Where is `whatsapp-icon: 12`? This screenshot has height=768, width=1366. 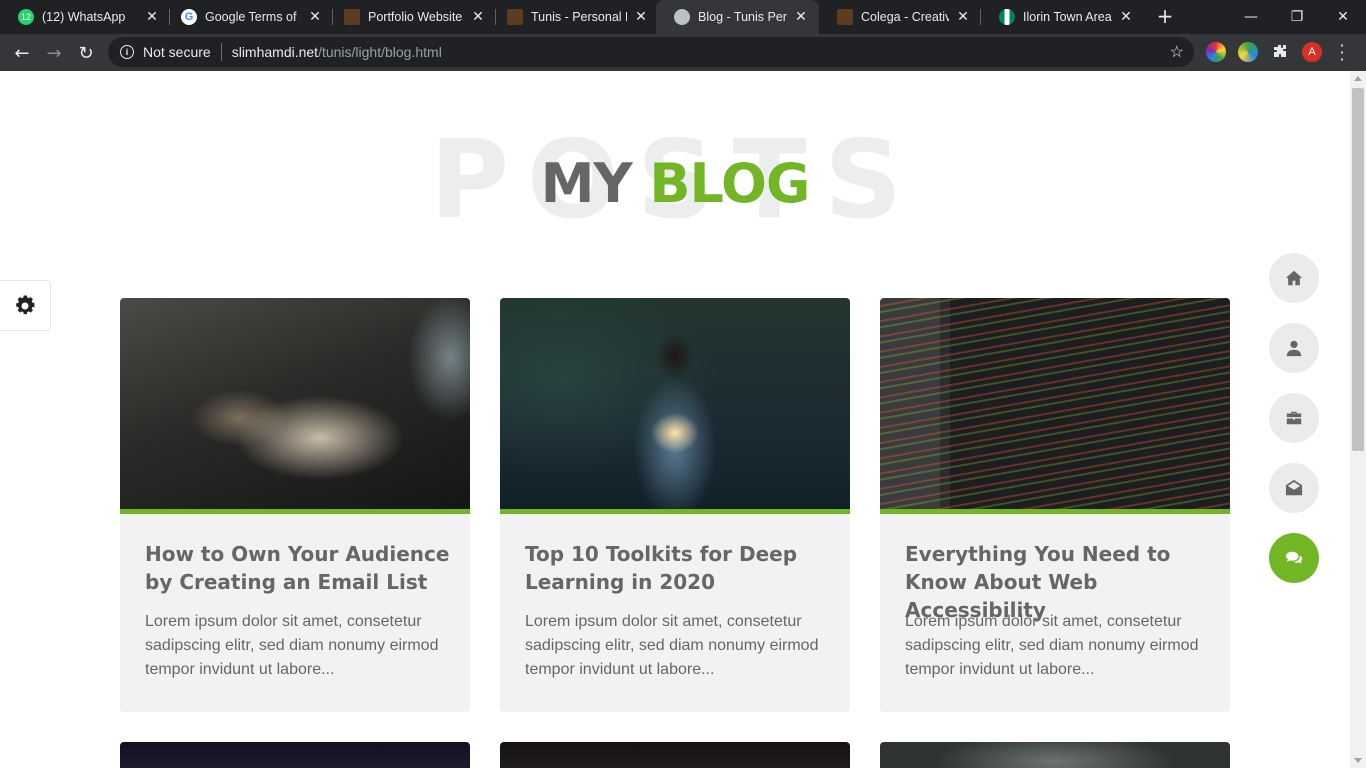 whatsapp-icon: 12 is located at coordinates (26, 17).